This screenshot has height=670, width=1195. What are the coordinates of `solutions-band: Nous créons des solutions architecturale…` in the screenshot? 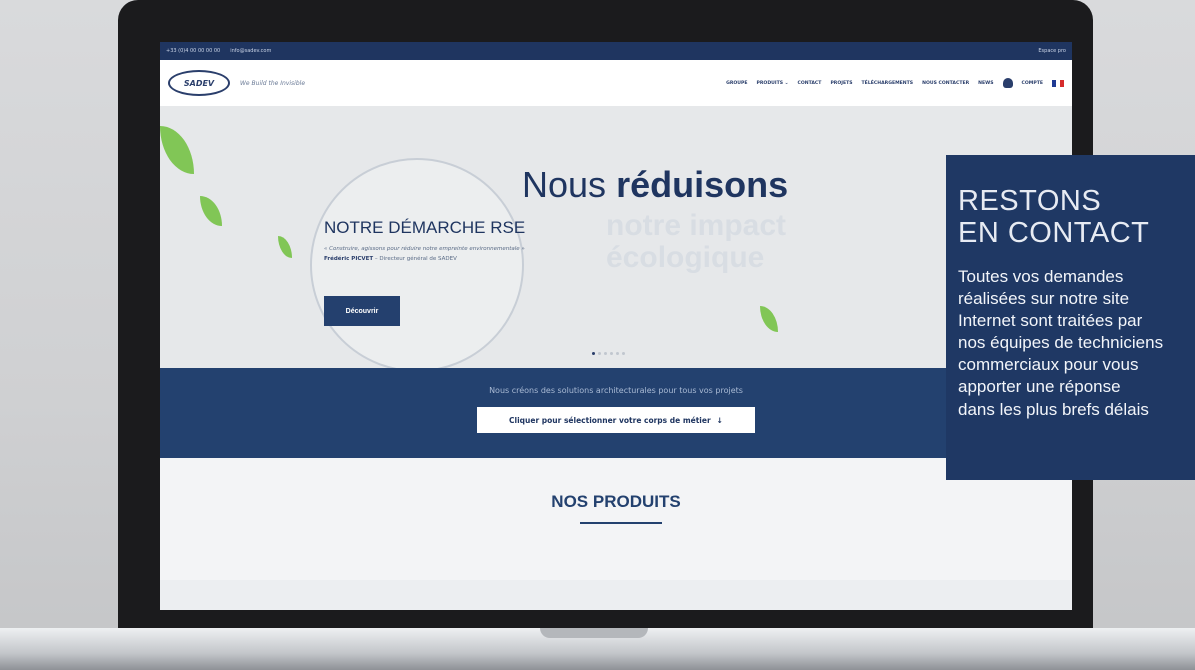 It's located at (616, 413).